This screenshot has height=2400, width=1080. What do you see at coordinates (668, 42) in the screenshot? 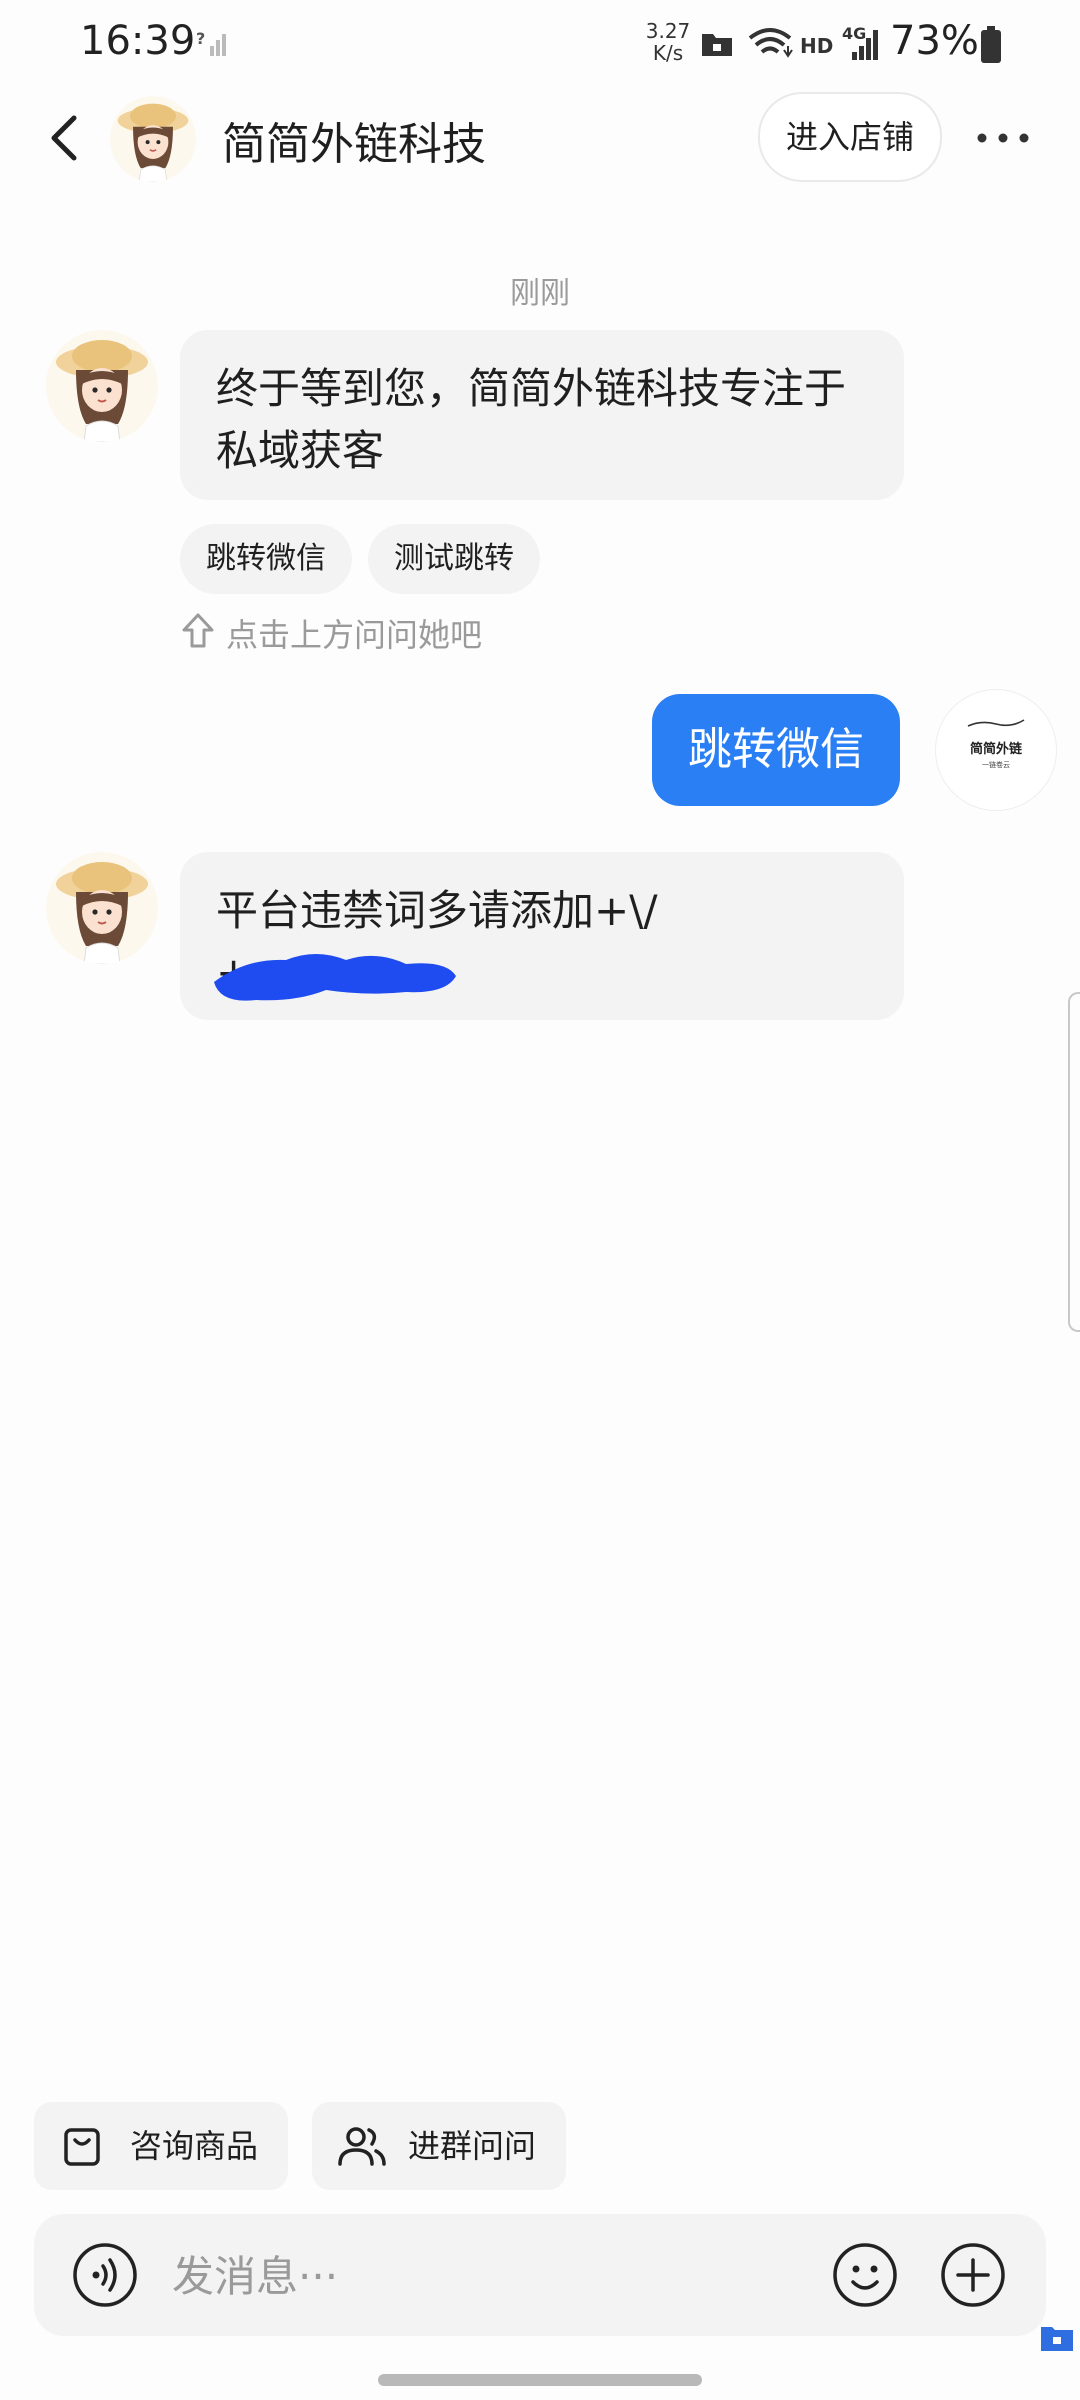
I see `network-speed: 3.27 K/s` at bounding box center [668, 42].